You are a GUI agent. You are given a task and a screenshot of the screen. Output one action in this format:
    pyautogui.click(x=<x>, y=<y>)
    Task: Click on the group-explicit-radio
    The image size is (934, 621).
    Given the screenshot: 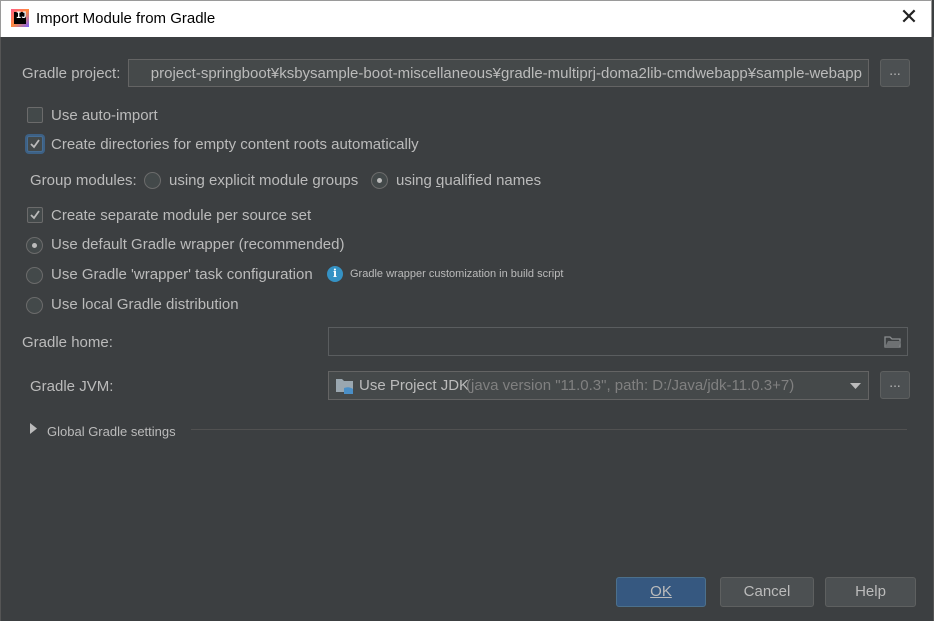 What is the action you would take?
    pyautogui.click(x=152, y=180)
    